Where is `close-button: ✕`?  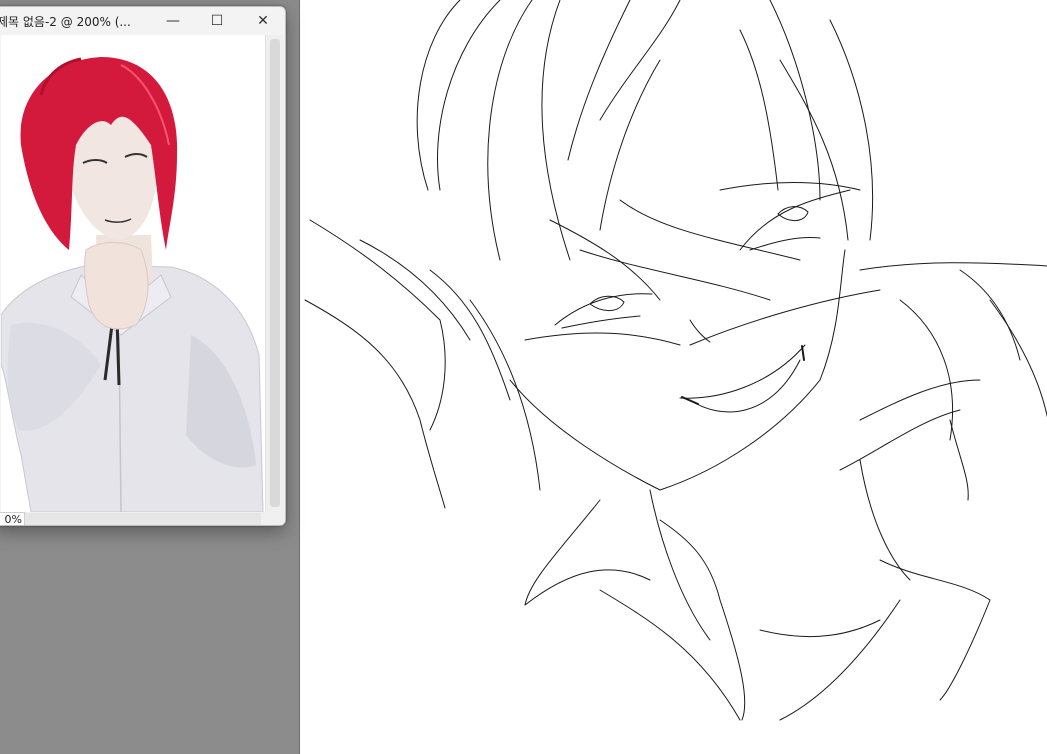 close-button: ✕ is located at coordinates (263, 21).